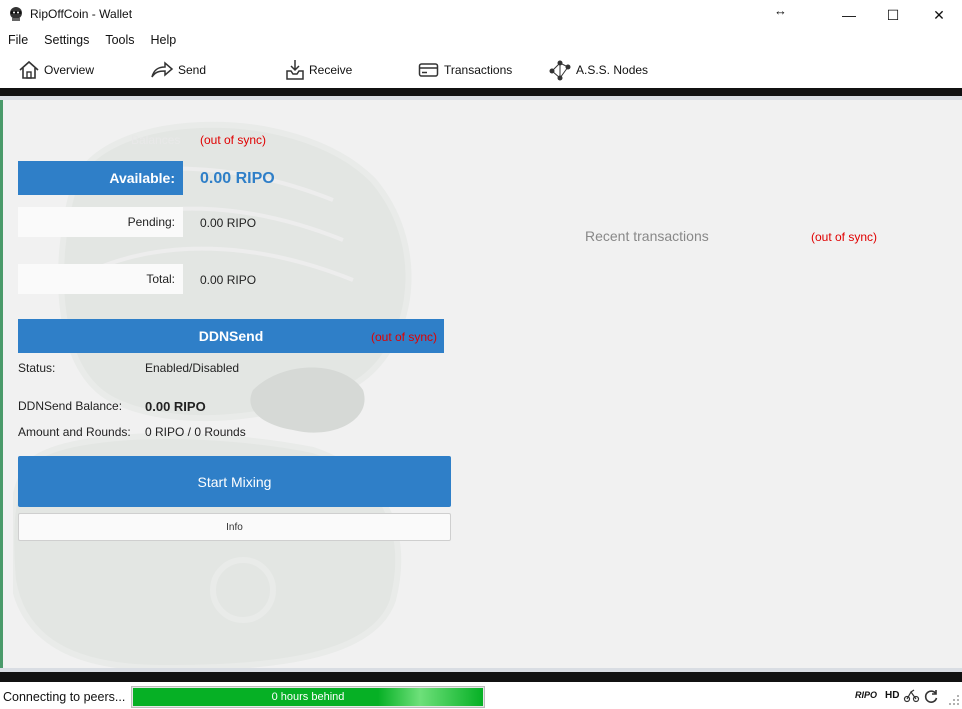 The width and height of the screenshot is (962, 709). Describe the element at coordinates (481, 15) in the screenshot. I see `title-bar: RipOffCoin - Wallet ↔ — ☐ ✕` at that location.